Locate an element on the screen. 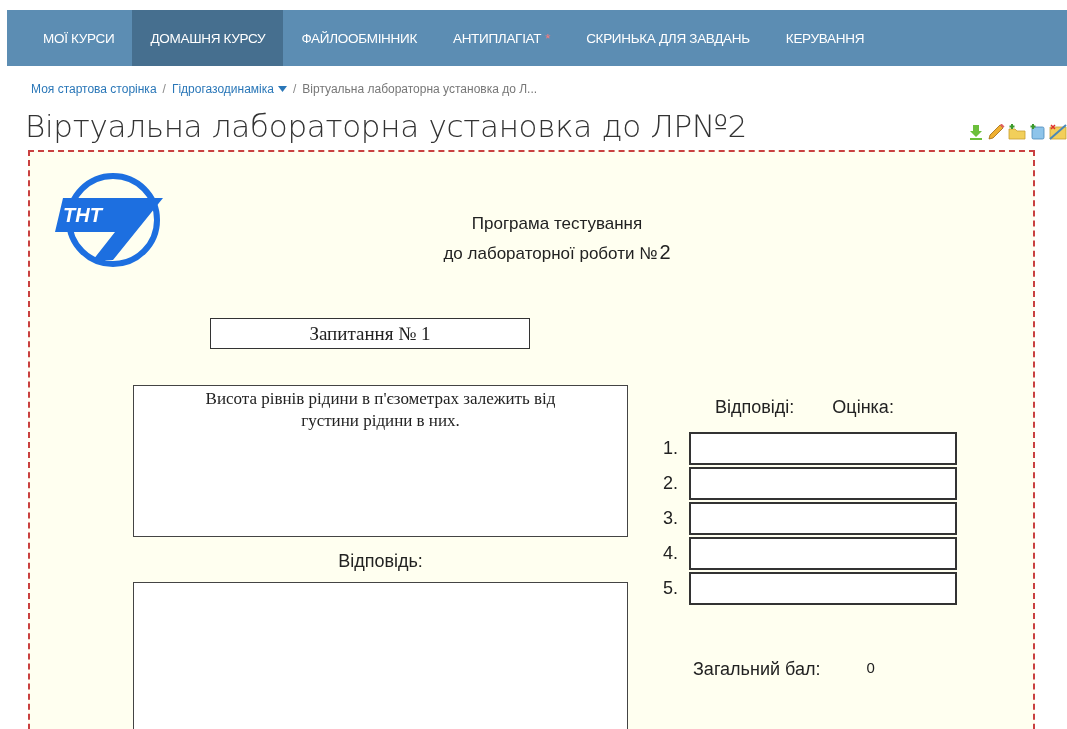 The height and width of the screenshot is (729, 1067). answer-number: 3. is located at coordinates (671, 518).